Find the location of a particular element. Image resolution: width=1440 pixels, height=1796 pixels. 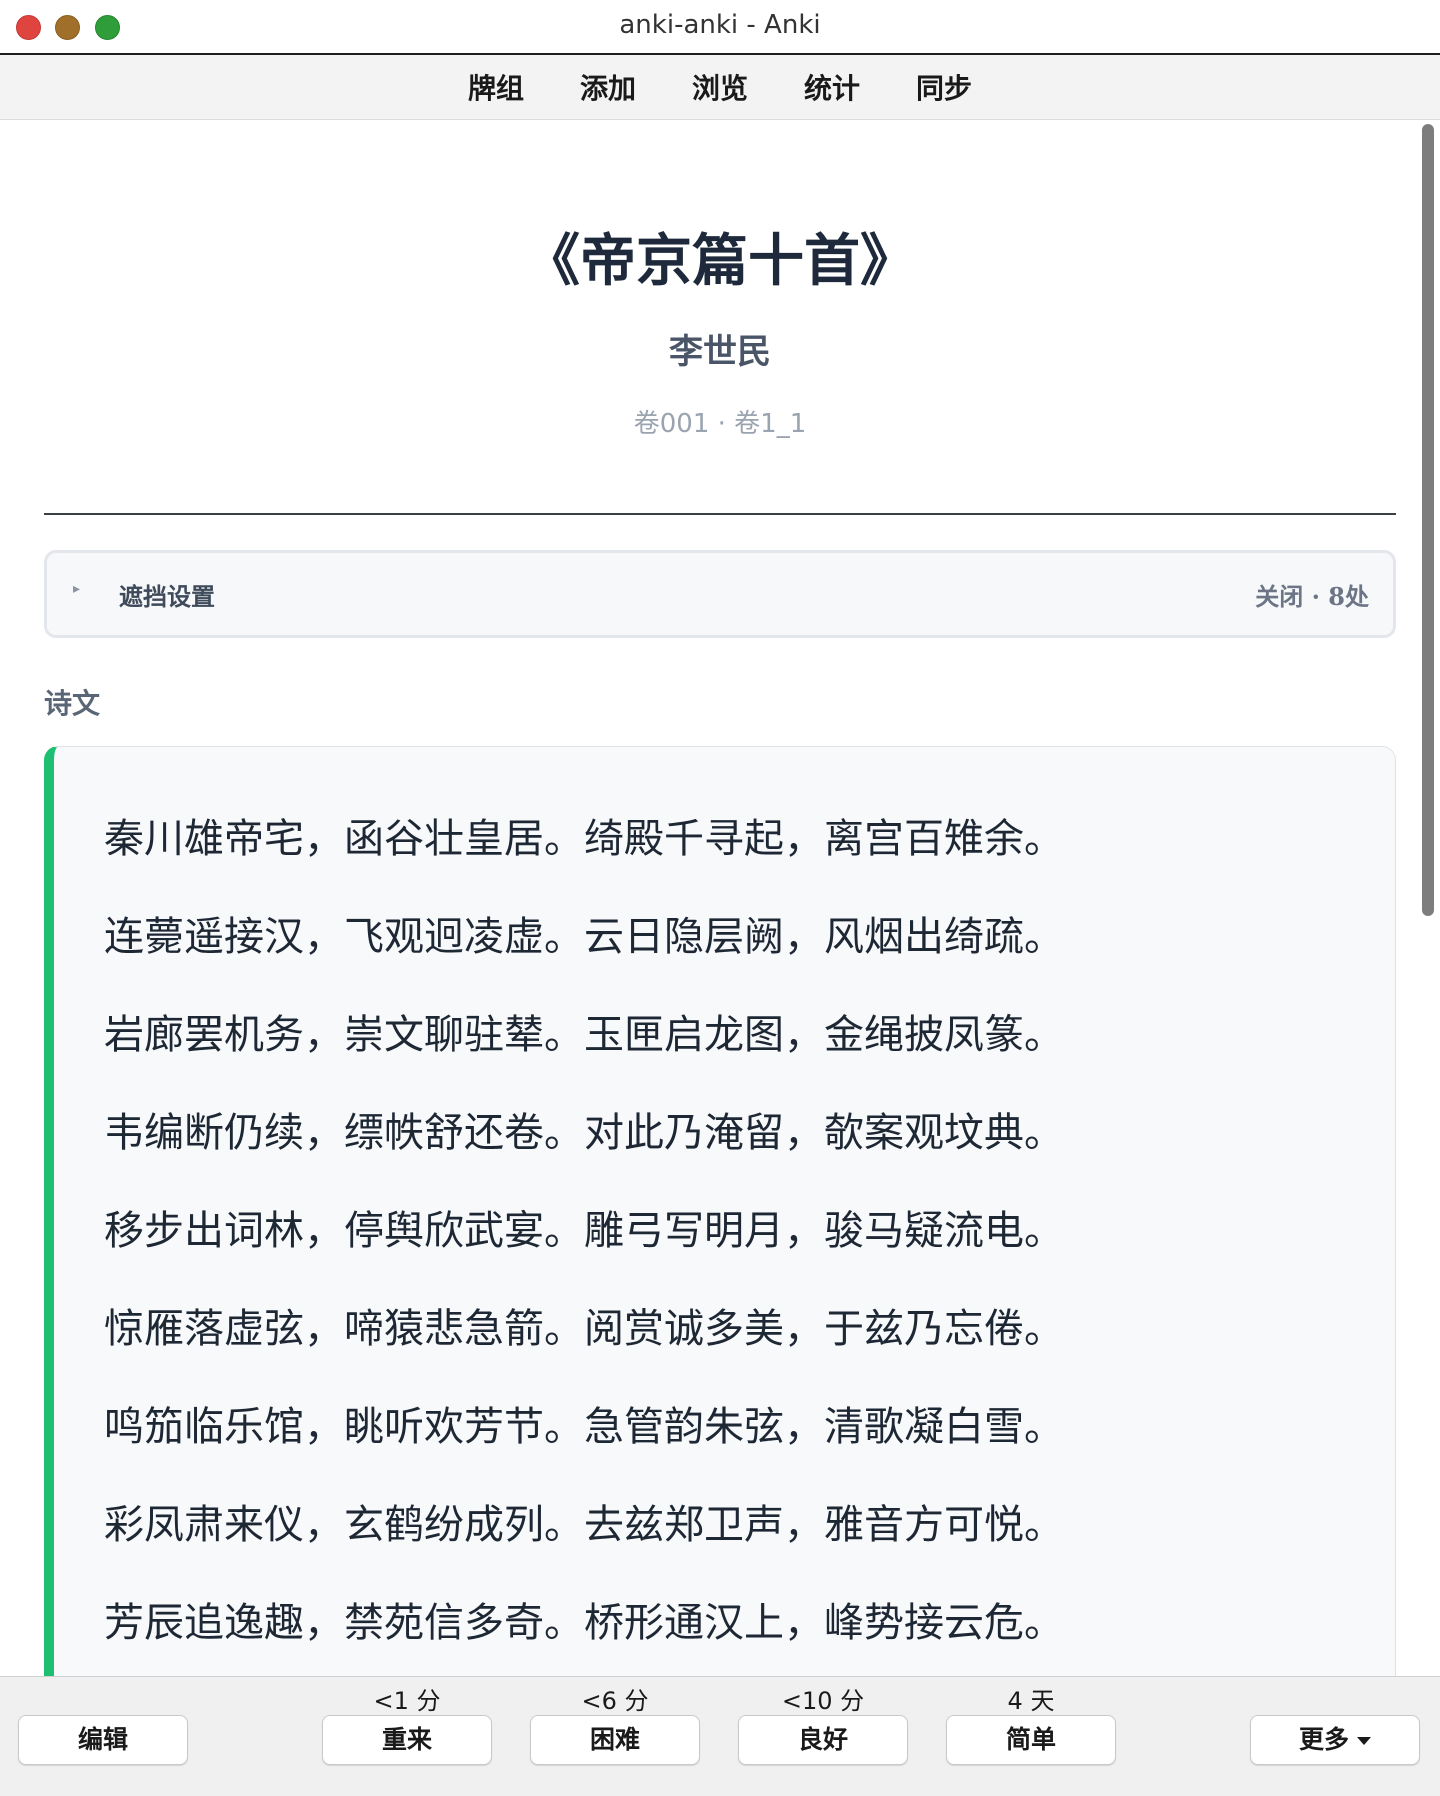

poem-line: 彩凤肃来仪，玄鹤纷成列。去兹郑卫声，雅音方可悦。 is located at coordinates (584, 1525).